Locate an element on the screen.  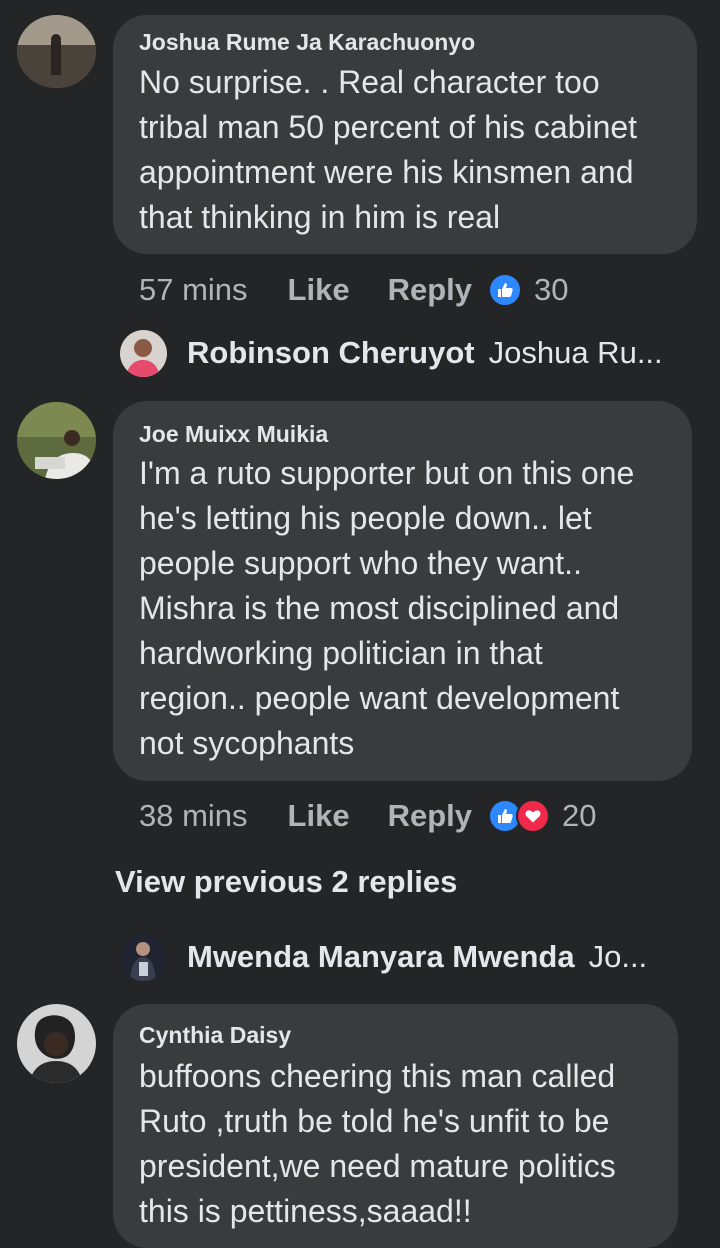
comment-author: Joe Muixx Muikia is located at coordinates (233, 434).